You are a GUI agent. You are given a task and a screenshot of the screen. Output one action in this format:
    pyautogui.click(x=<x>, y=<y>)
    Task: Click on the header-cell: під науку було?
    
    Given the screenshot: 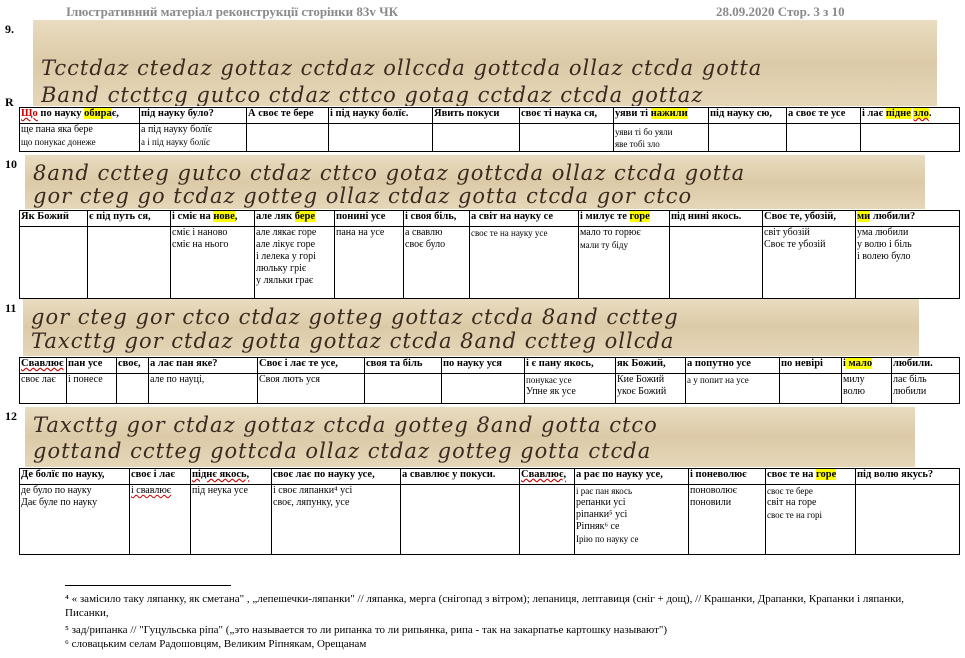 What is the action you would take?
    pyautogui.click(x=193, y=115)
    